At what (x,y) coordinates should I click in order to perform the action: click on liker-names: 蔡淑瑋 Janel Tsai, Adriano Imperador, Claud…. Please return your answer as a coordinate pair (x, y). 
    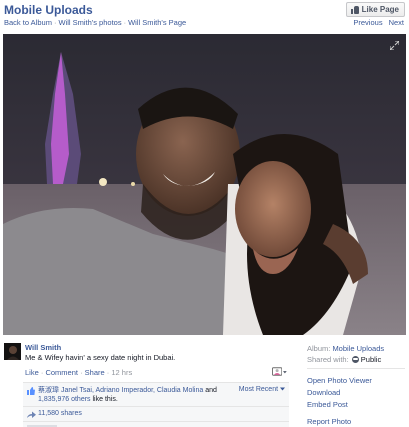
    Looking at the image, I should click on (120, 390).